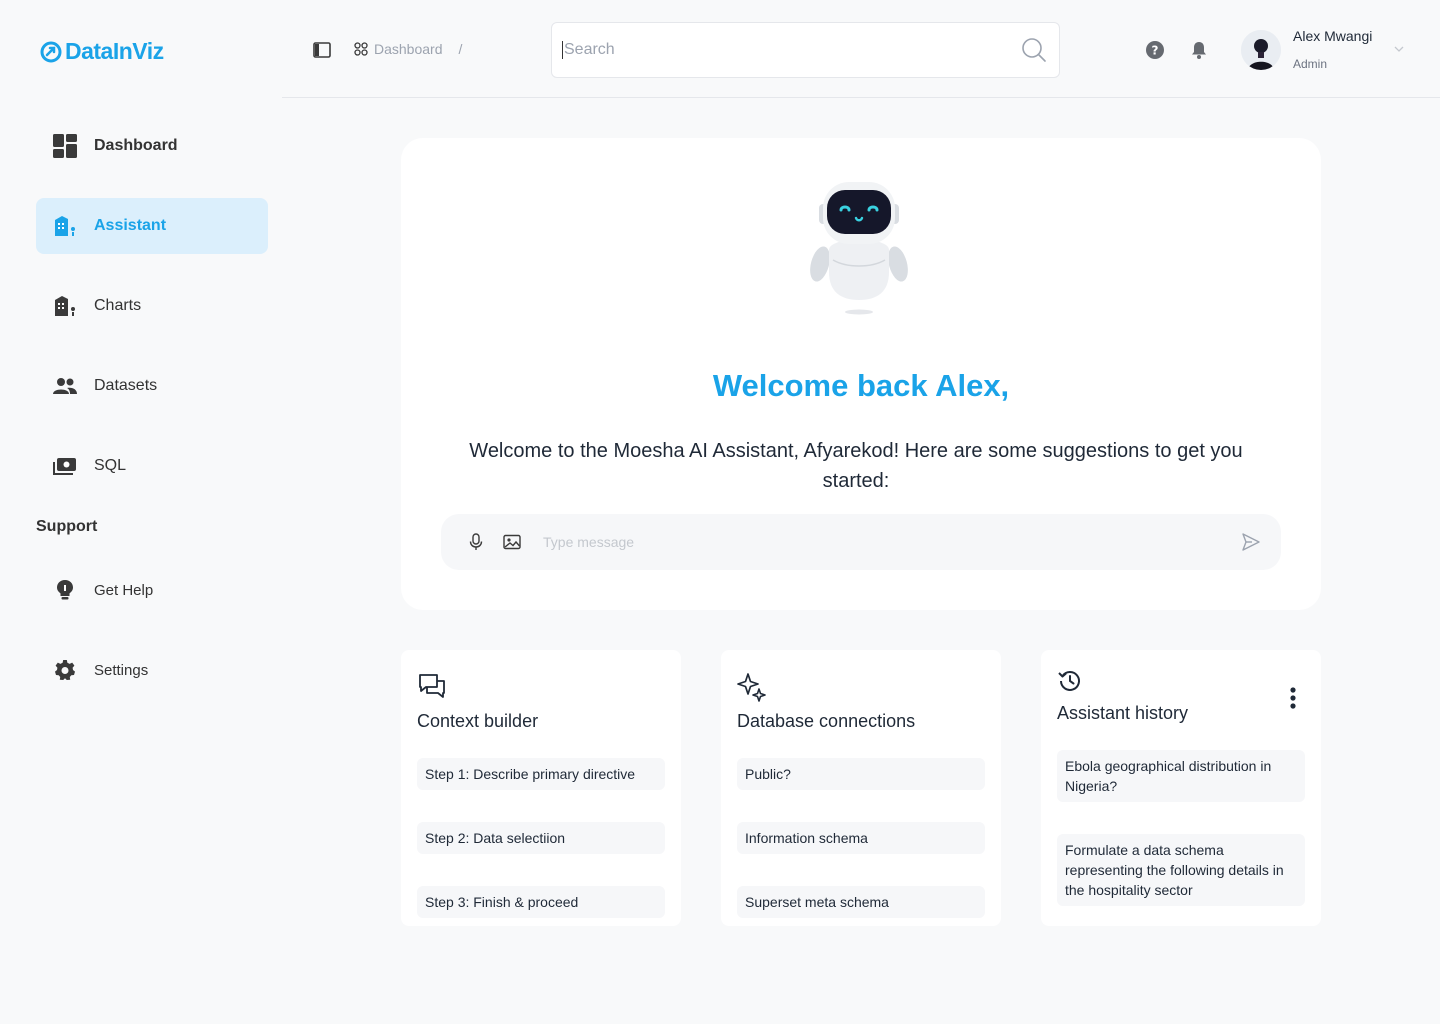 This screenshot has width=1440, height=1024. I want to click on user-name: Alex Mwangi, so click(1333, 36).